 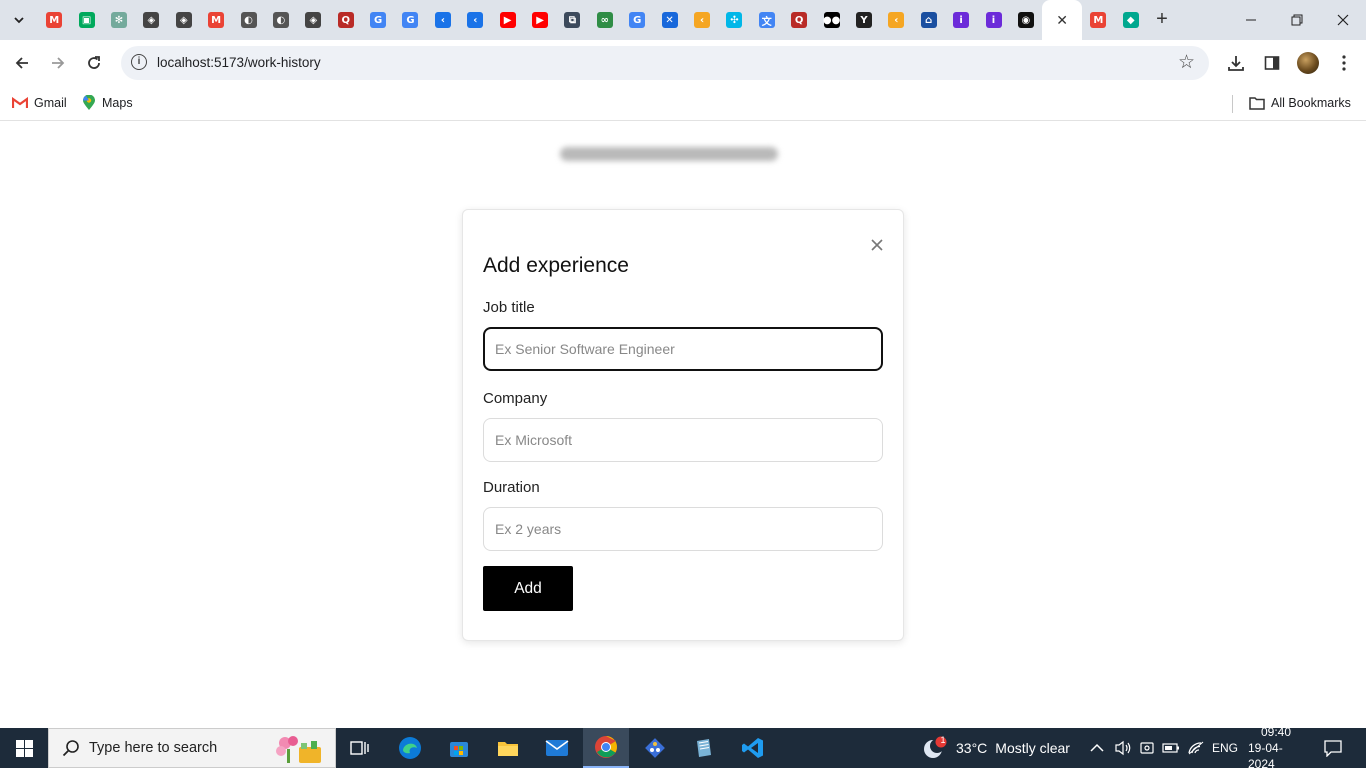 I want to click on forward-button, so click(x=58, y=63).